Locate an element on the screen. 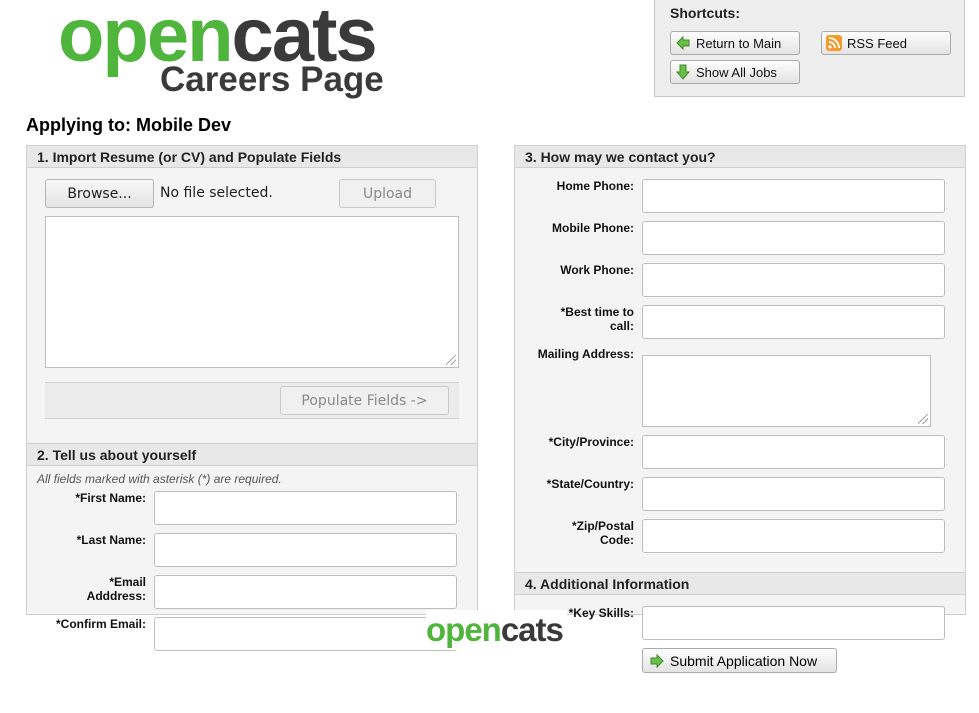 The height and width of the screenshot is (713, 979). submit-application-button: Submit Application Now is located at coordinates (739, 660).